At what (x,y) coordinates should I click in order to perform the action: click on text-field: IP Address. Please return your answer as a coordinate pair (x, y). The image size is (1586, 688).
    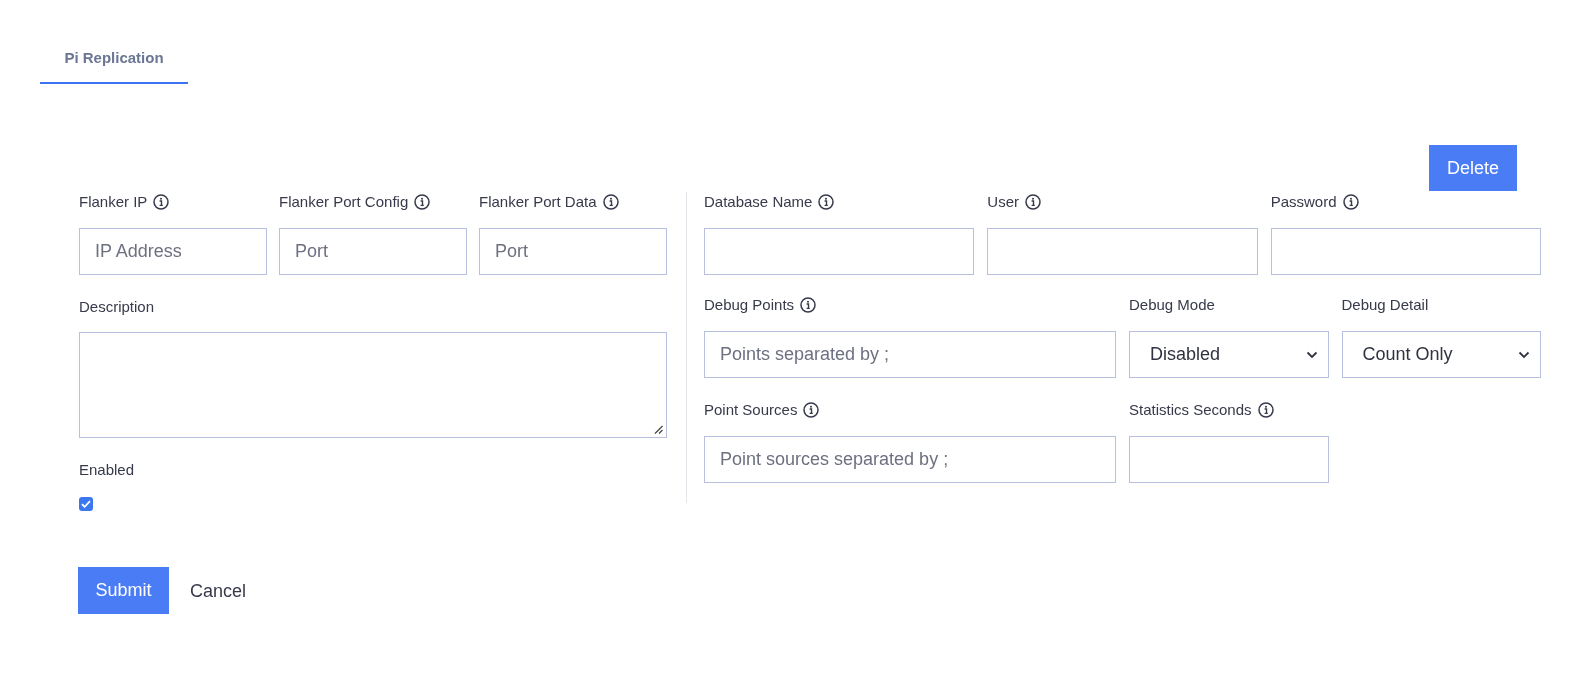
    Looking at the image, I should click on (173, 251).